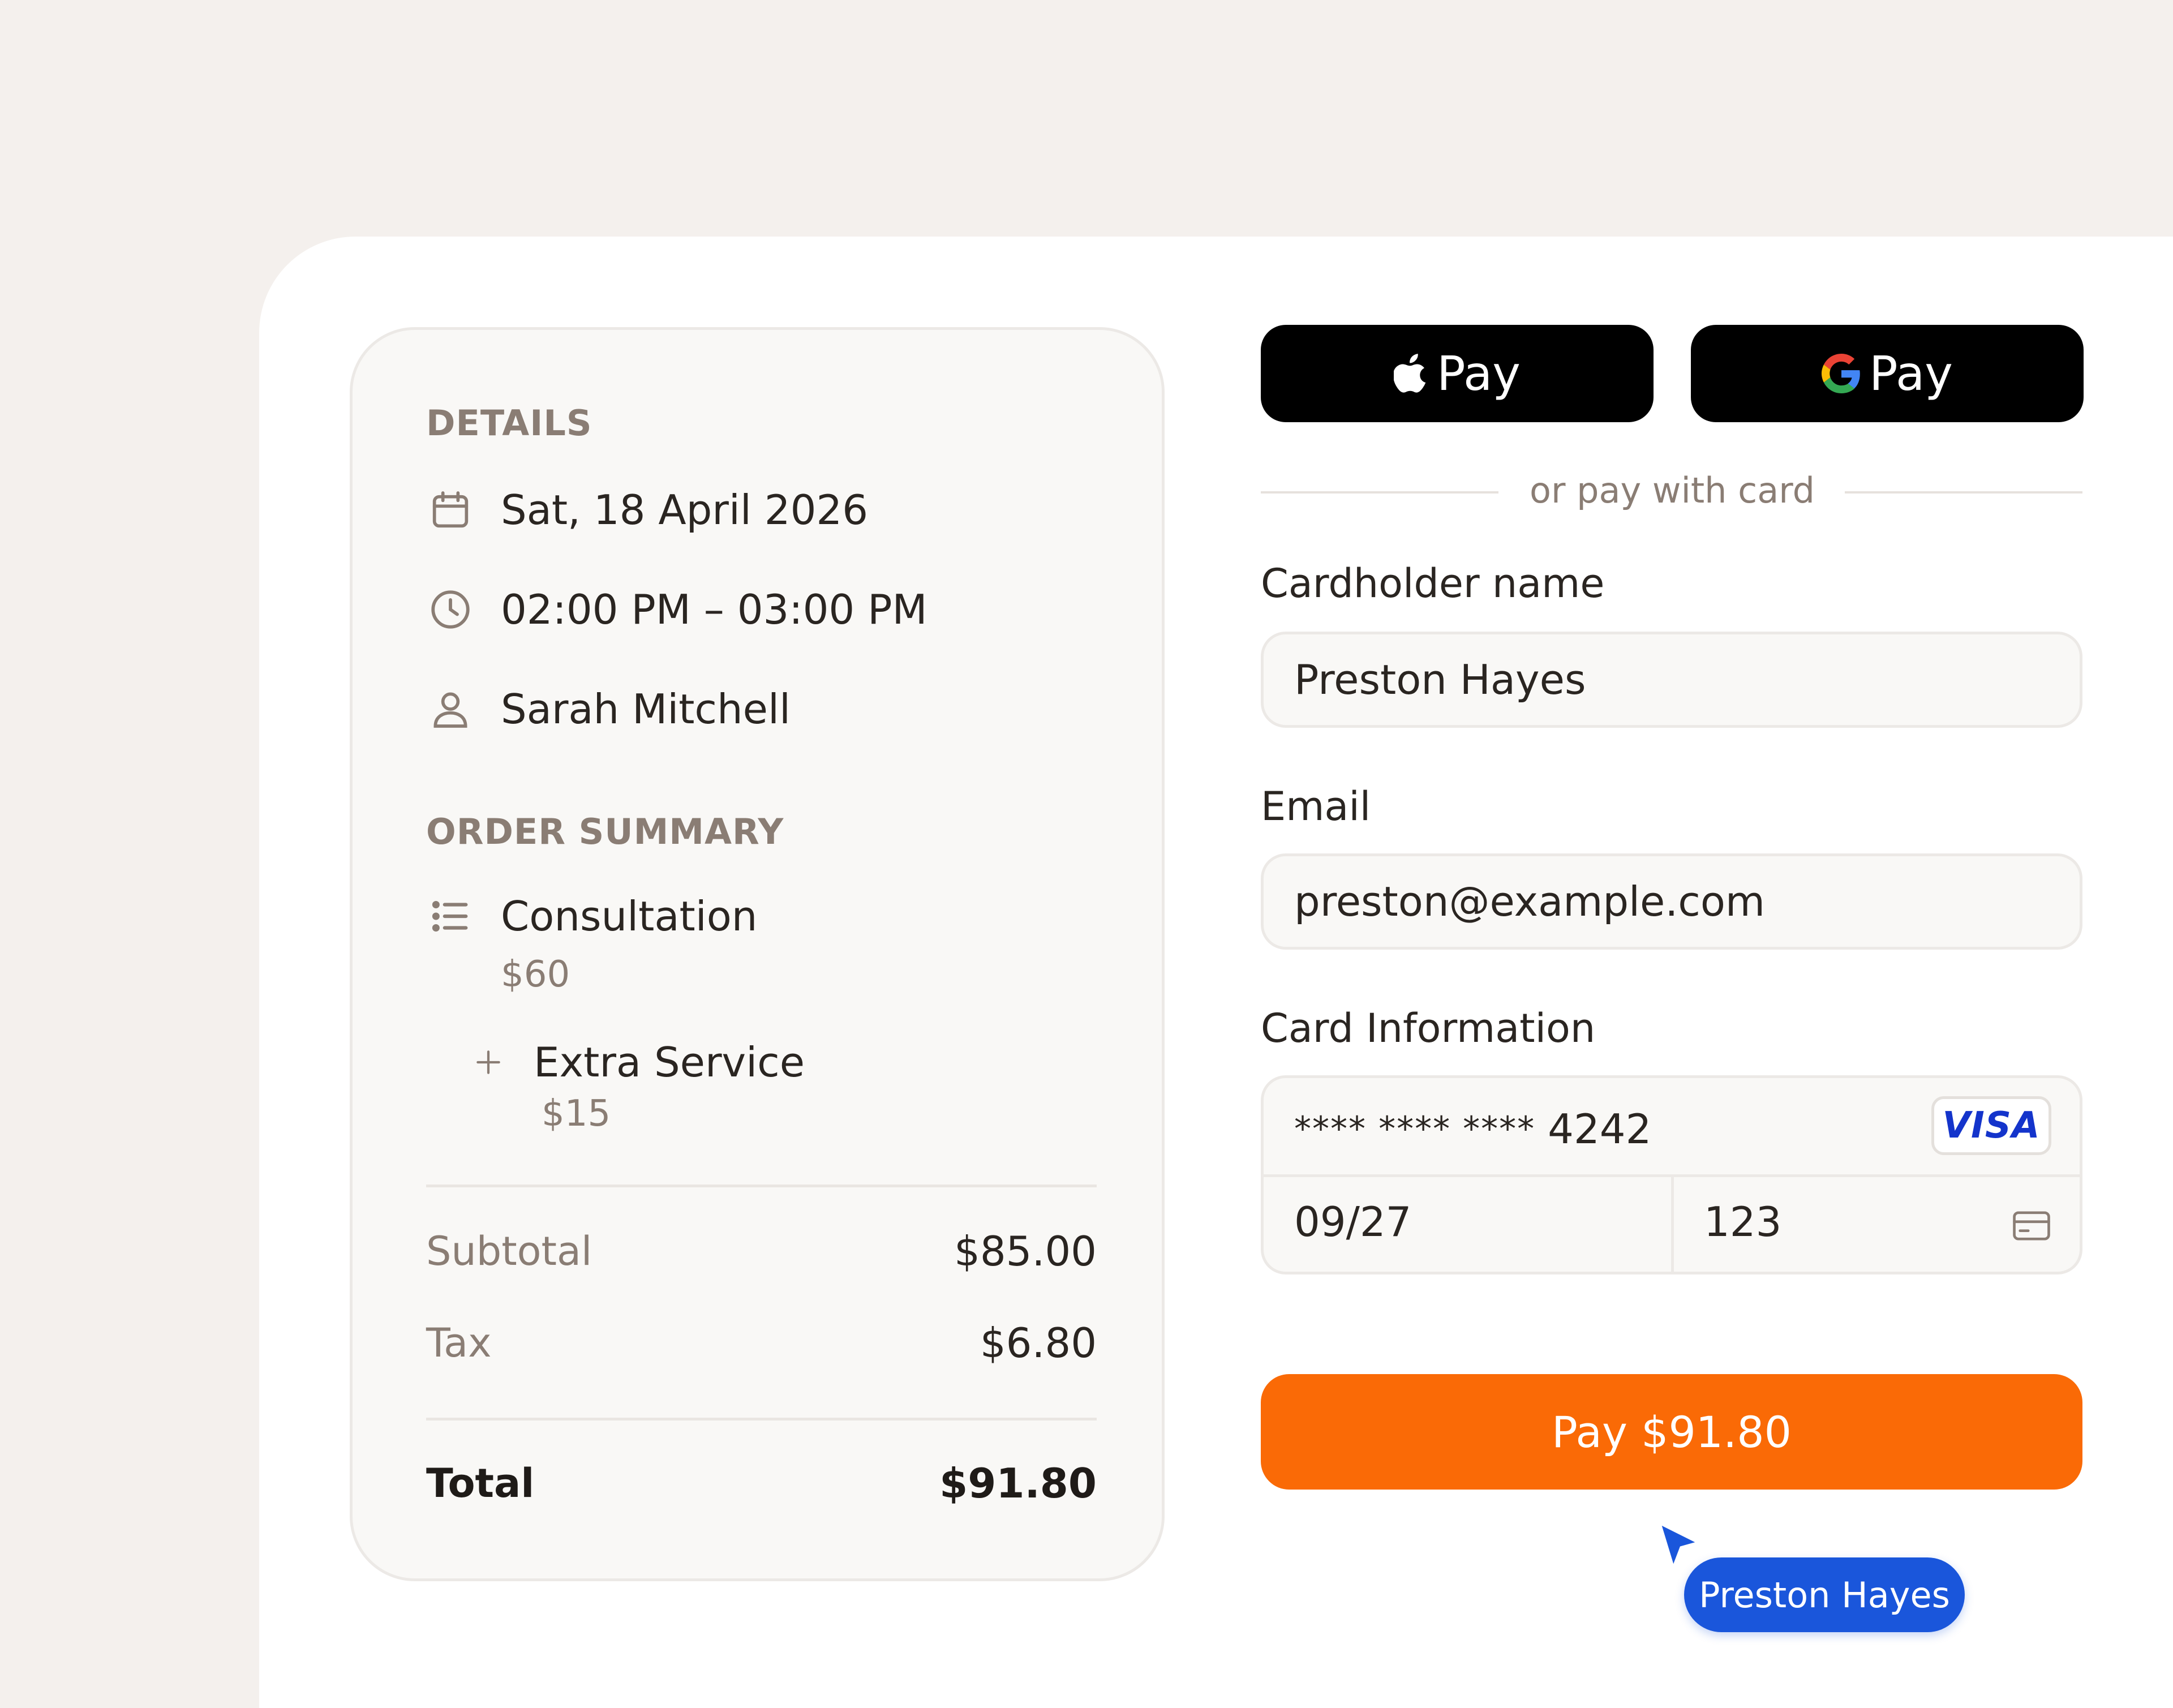 This screenshot has width=2173, height=1708. Describe the element at coordinates (1679, 1547) in the screenshot. I see `pointer-cursor-icon` at that location.